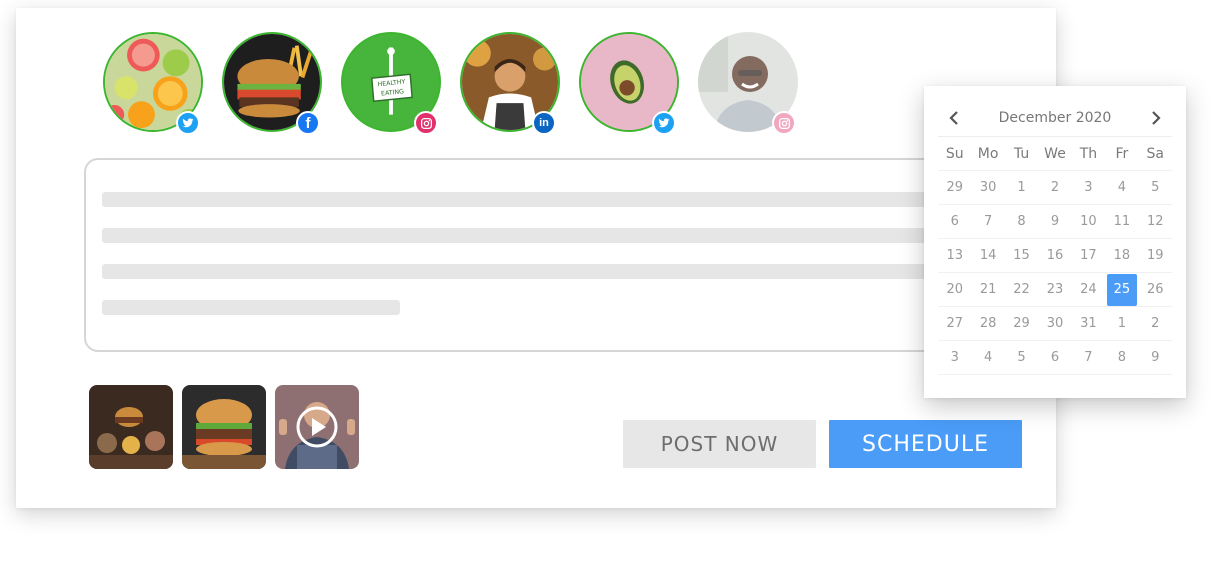 The image size is (1226, 561). I want to click on calendar-day-label: 26, so click(1155, 289).